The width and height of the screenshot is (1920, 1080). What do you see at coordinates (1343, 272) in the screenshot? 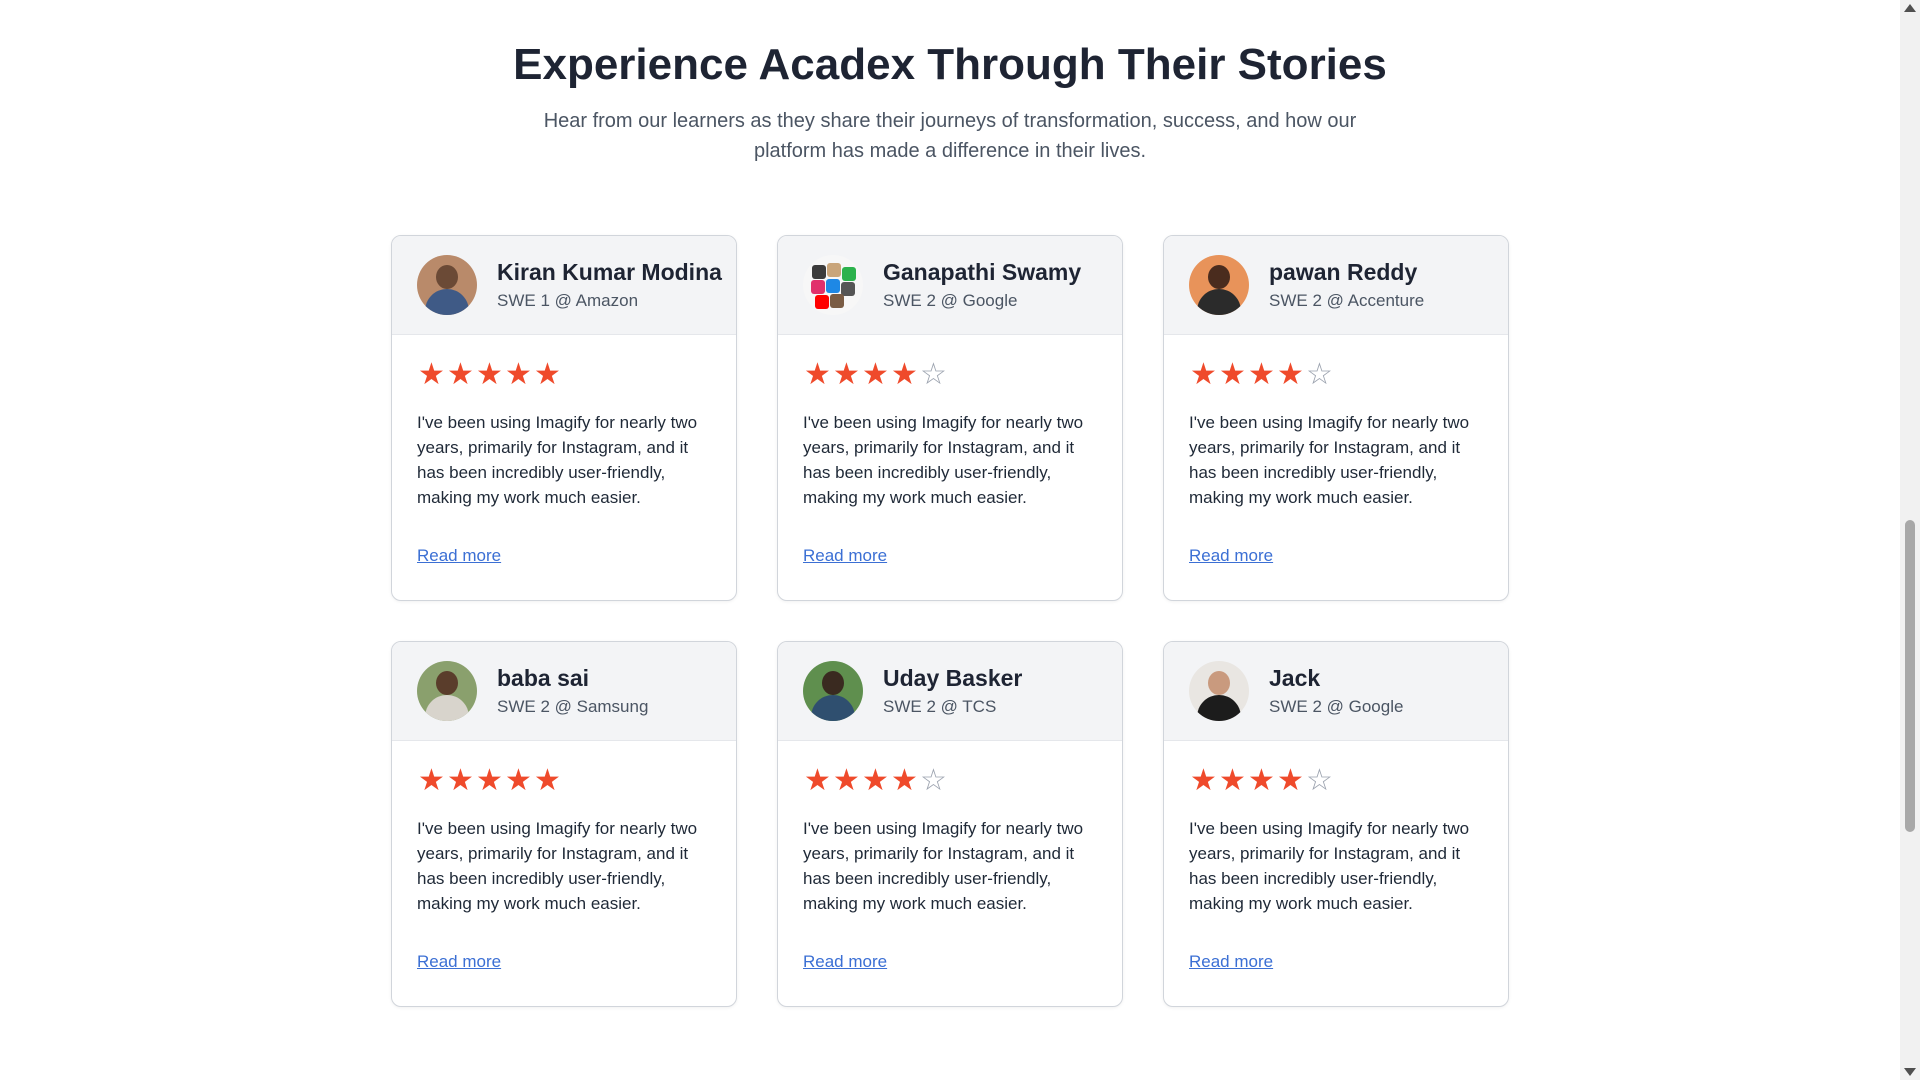
I see `author-name: pawan Reddy` at bounding box center [1343, 272].